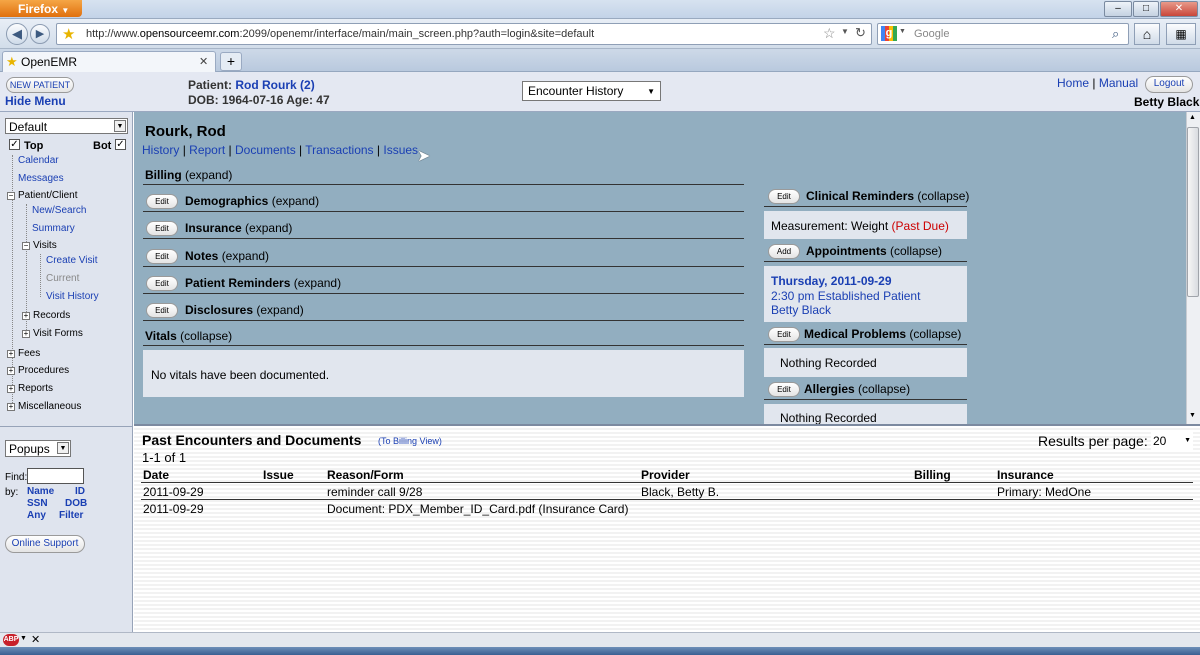  What do you see at coordinates (109, 61) in the screenshot?
I see `tab-openemr: ★ OpenEMR ✕` at bounding box center [109, 61].